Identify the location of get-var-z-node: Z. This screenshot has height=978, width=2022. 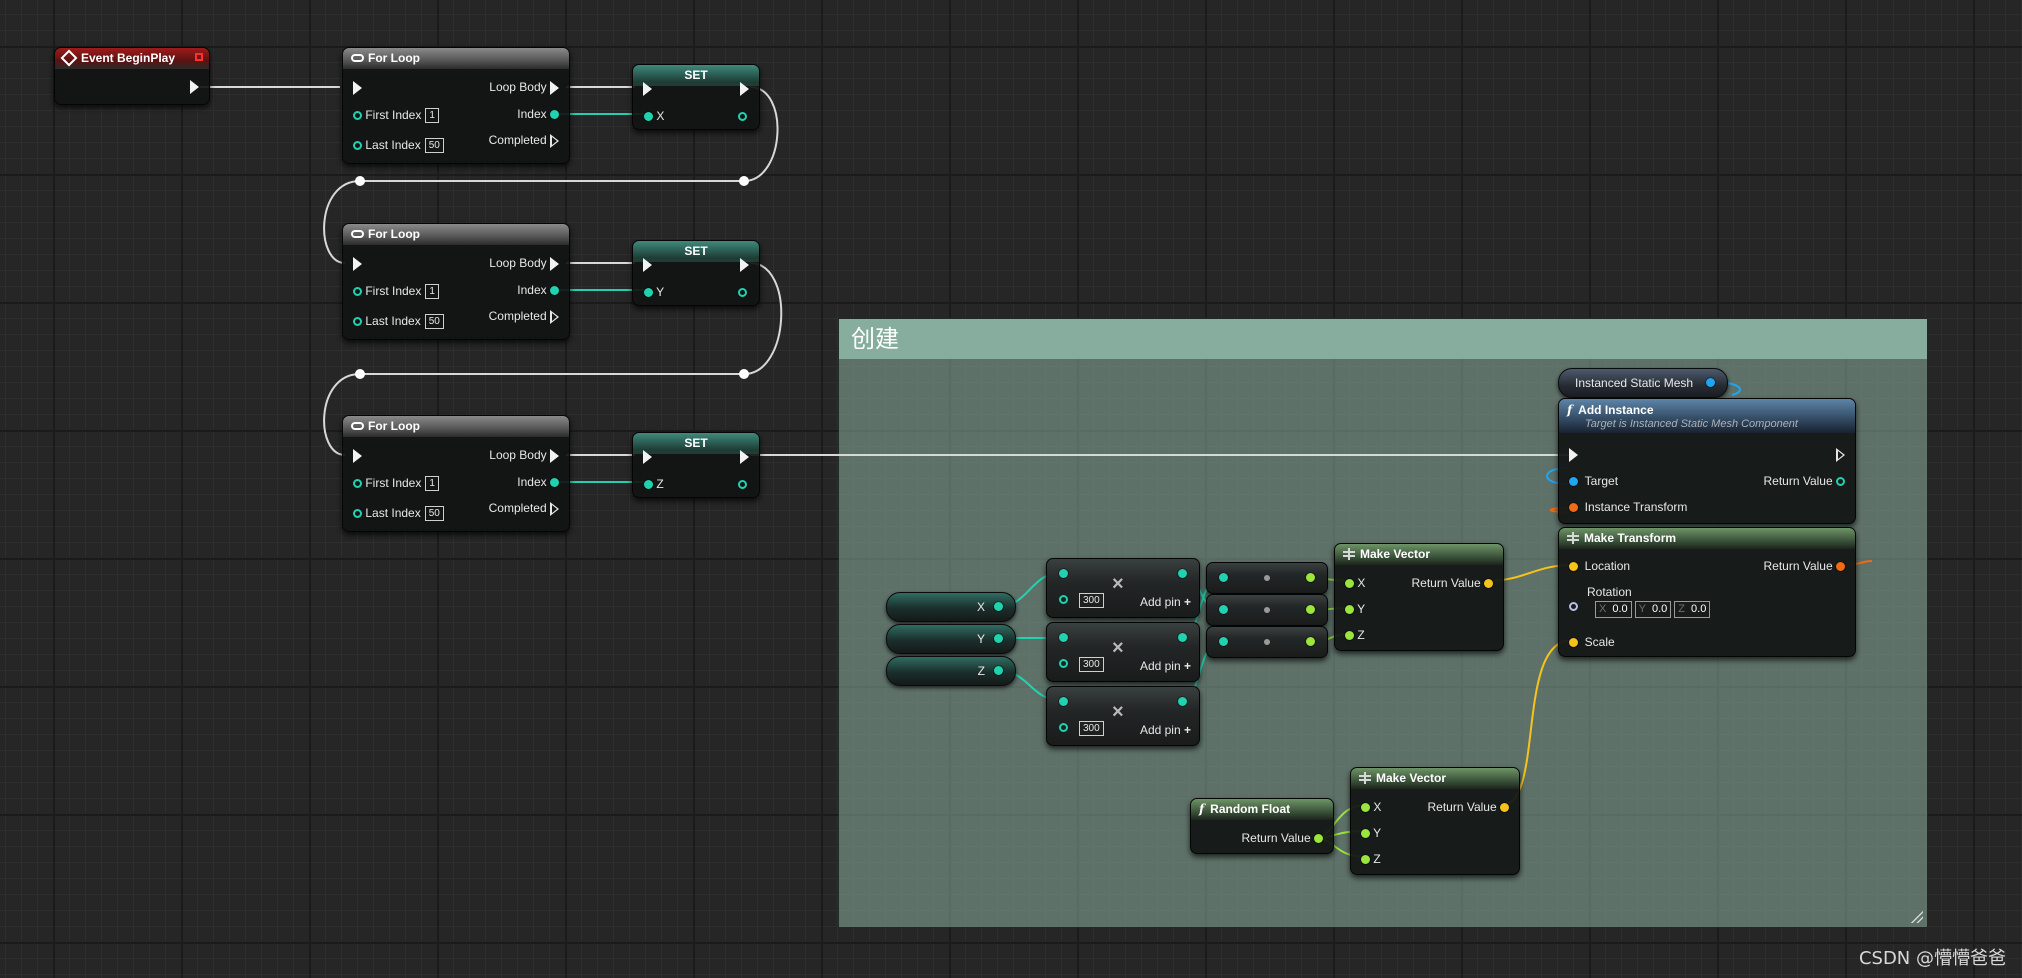
(951, 671).